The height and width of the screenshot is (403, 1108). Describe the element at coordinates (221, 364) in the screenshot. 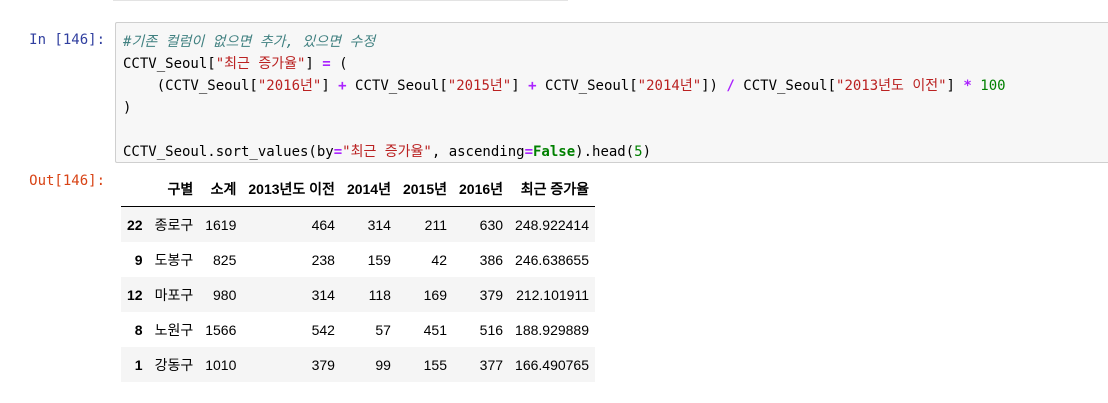

I see `table-cell: 1010` at that location.